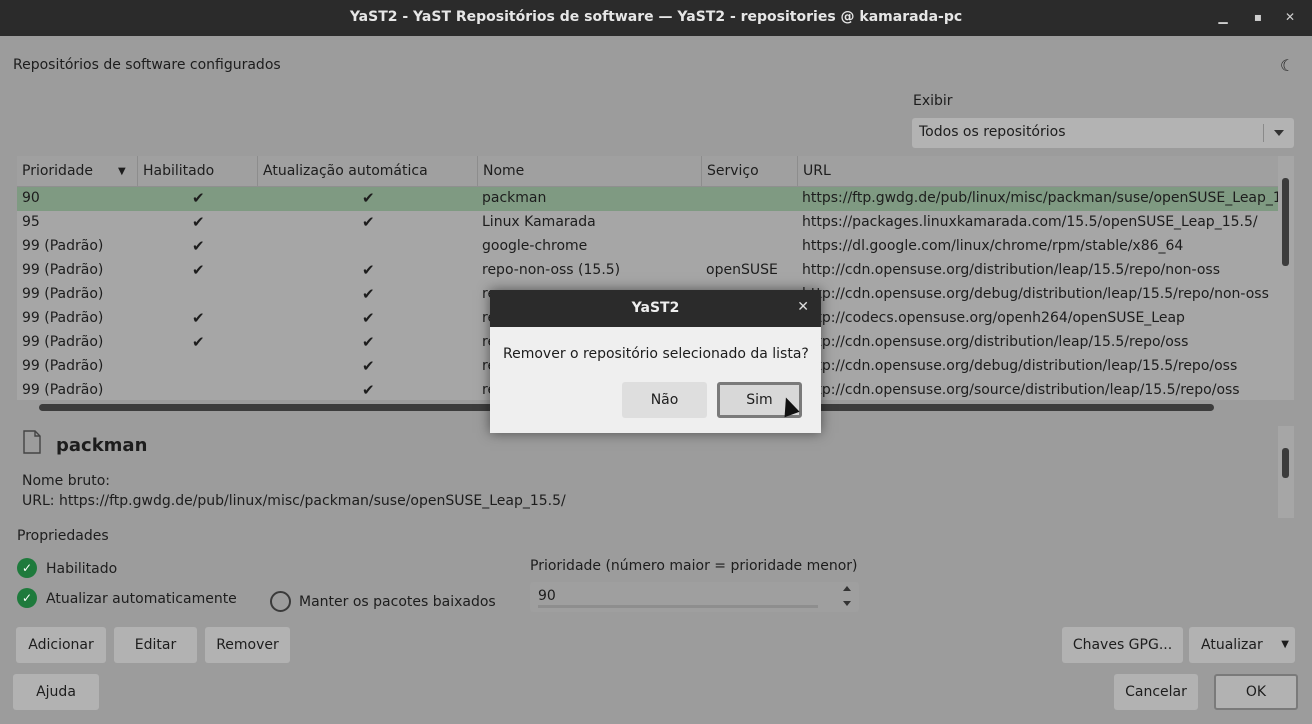 The height and width of the screenshot is (724, 1312). What do you see at coordinates (66, 481) in the screenshot?
I see `details-raw-name: Nome bruto:` at bounding box center [66, 481].